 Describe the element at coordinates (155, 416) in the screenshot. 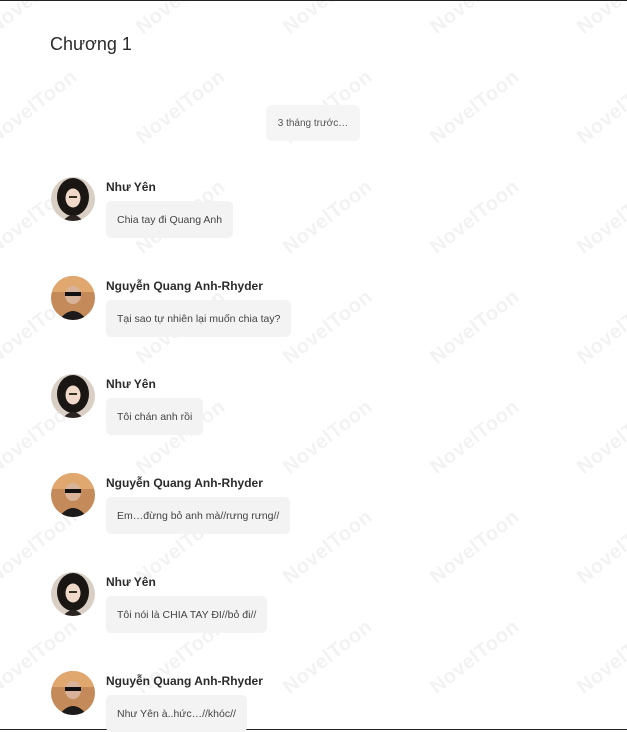

I see `message-bubble: Tôi chán anh rồi` at that location.